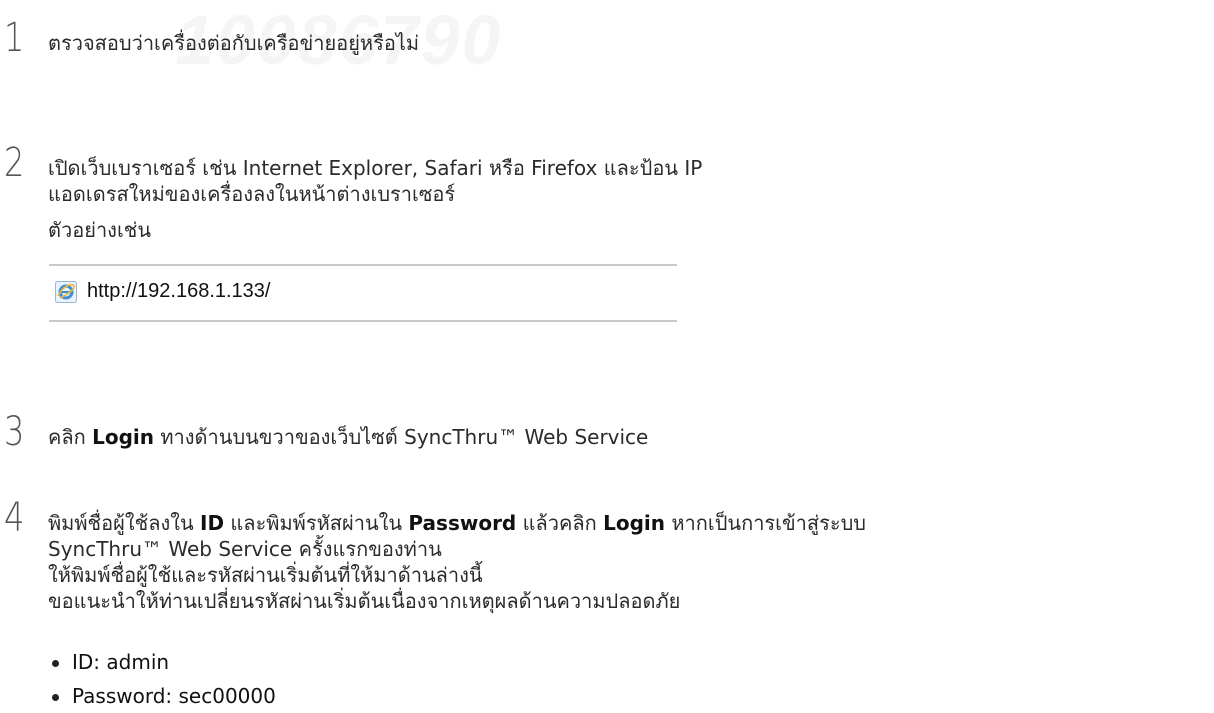  I want to click on password-term: Password, so click(462, 523).